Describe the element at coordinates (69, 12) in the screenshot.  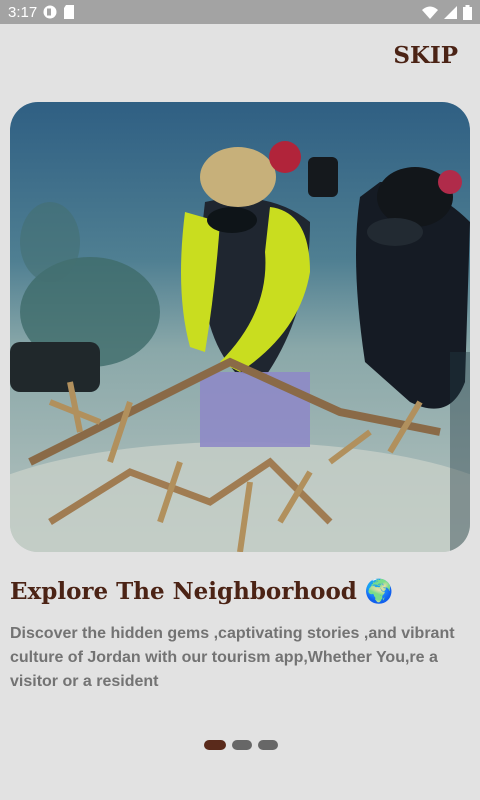
I see `sd-card-icon` at that location.